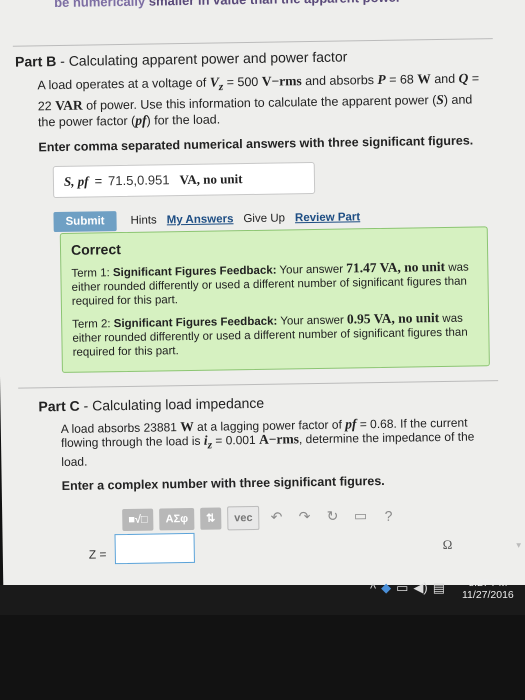  What do you see at coordinates (373, 588) in the screenshot?
I see `chevron-up-icon: ^` at bounding box center [373, 588].